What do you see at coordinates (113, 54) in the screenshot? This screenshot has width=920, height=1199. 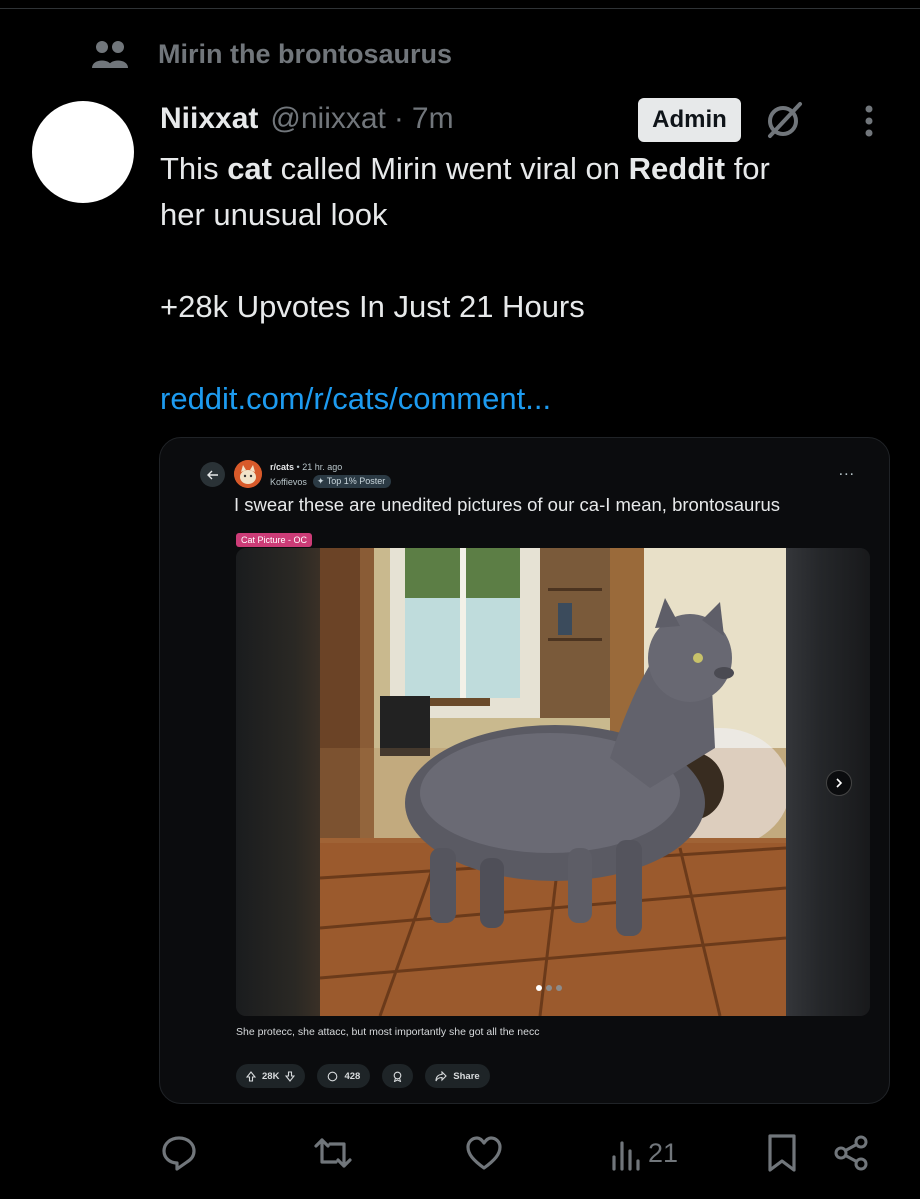 I see `community-icon` at bounding box center [113, 54].